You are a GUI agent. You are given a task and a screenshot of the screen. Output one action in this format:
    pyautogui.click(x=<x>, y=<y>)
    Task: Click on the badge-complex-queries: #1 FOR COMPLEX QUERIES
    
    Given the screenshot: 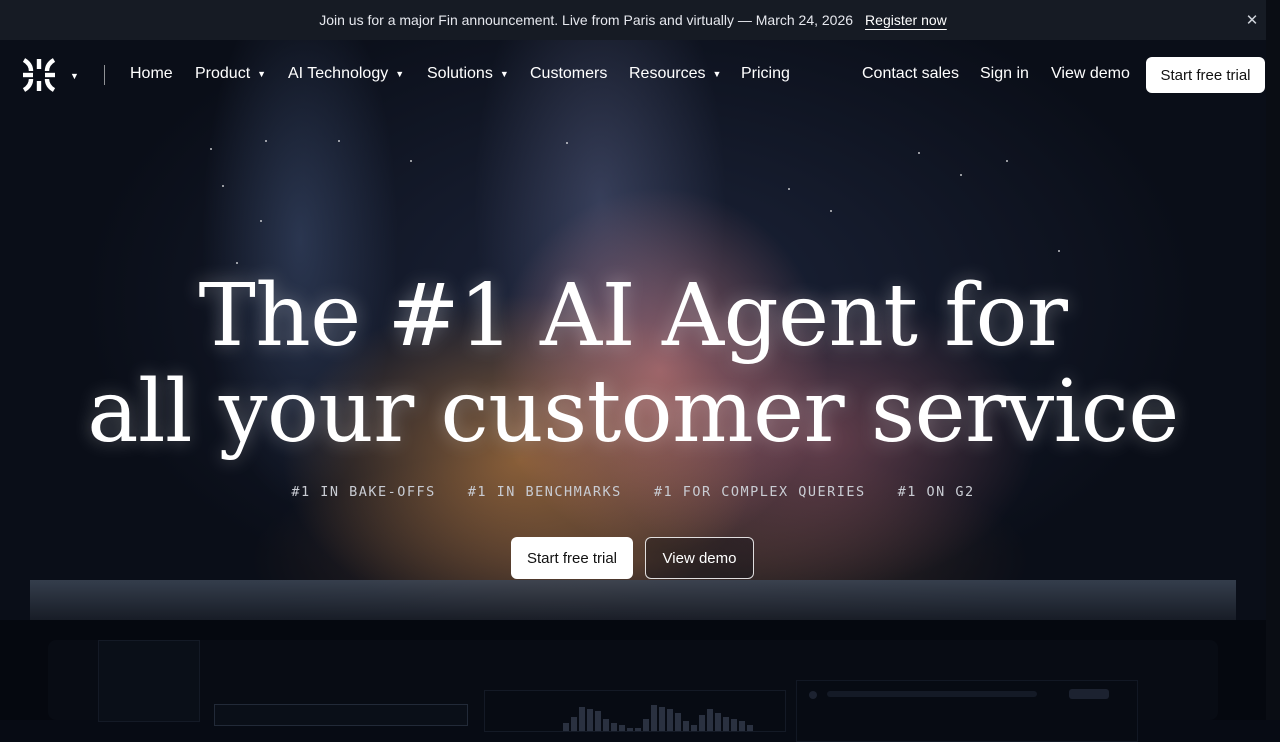 What is the action you would take?
    pyautogui.click(x=759, y=492)
    